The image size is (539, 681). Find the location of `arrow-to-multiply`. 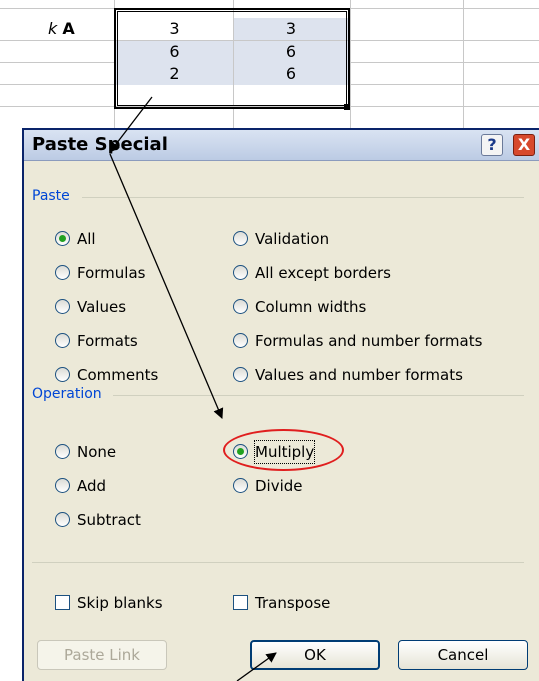

arrow-to-multiply is located at coordinates (166, 286).